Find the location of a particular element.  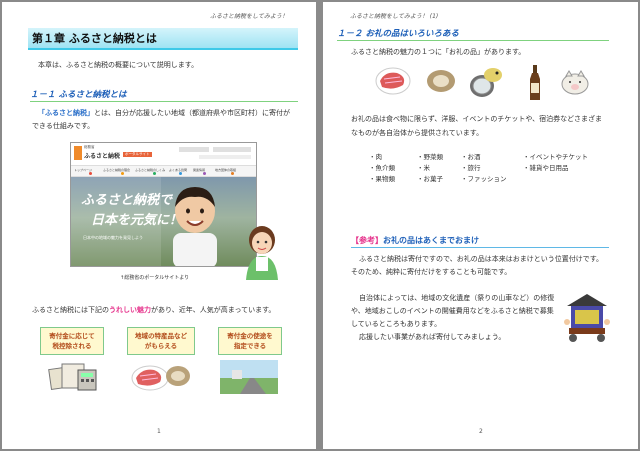

gifts-intro: ふるさと納税の魅力の１つに「お礼の品」があります。 is located at coordinates (438, 52).